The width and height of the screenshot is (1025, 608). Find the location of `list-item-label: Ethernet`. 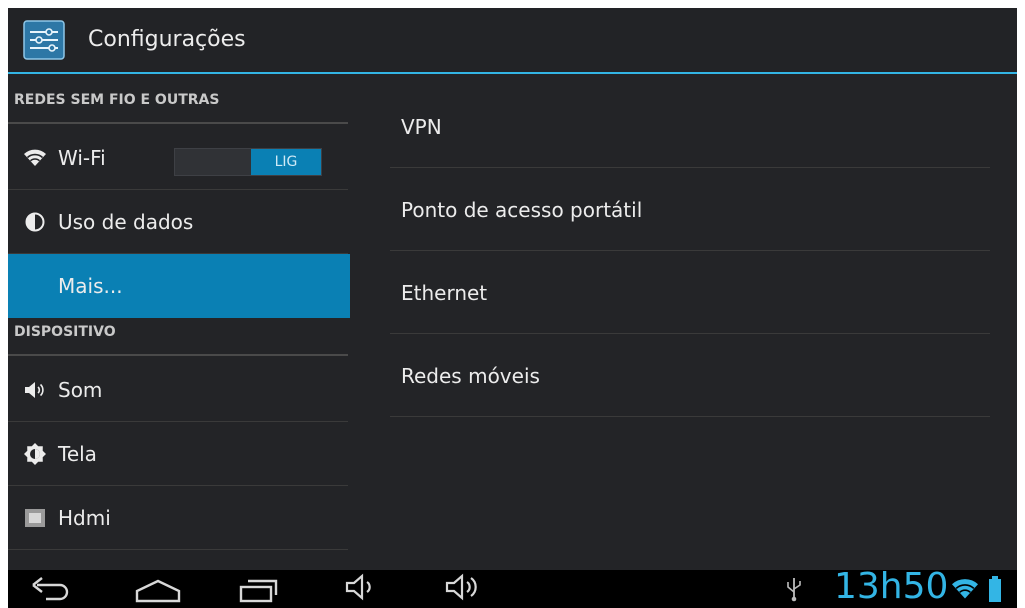

list-item-label: Ethernet is located at coordinates (444, 292).